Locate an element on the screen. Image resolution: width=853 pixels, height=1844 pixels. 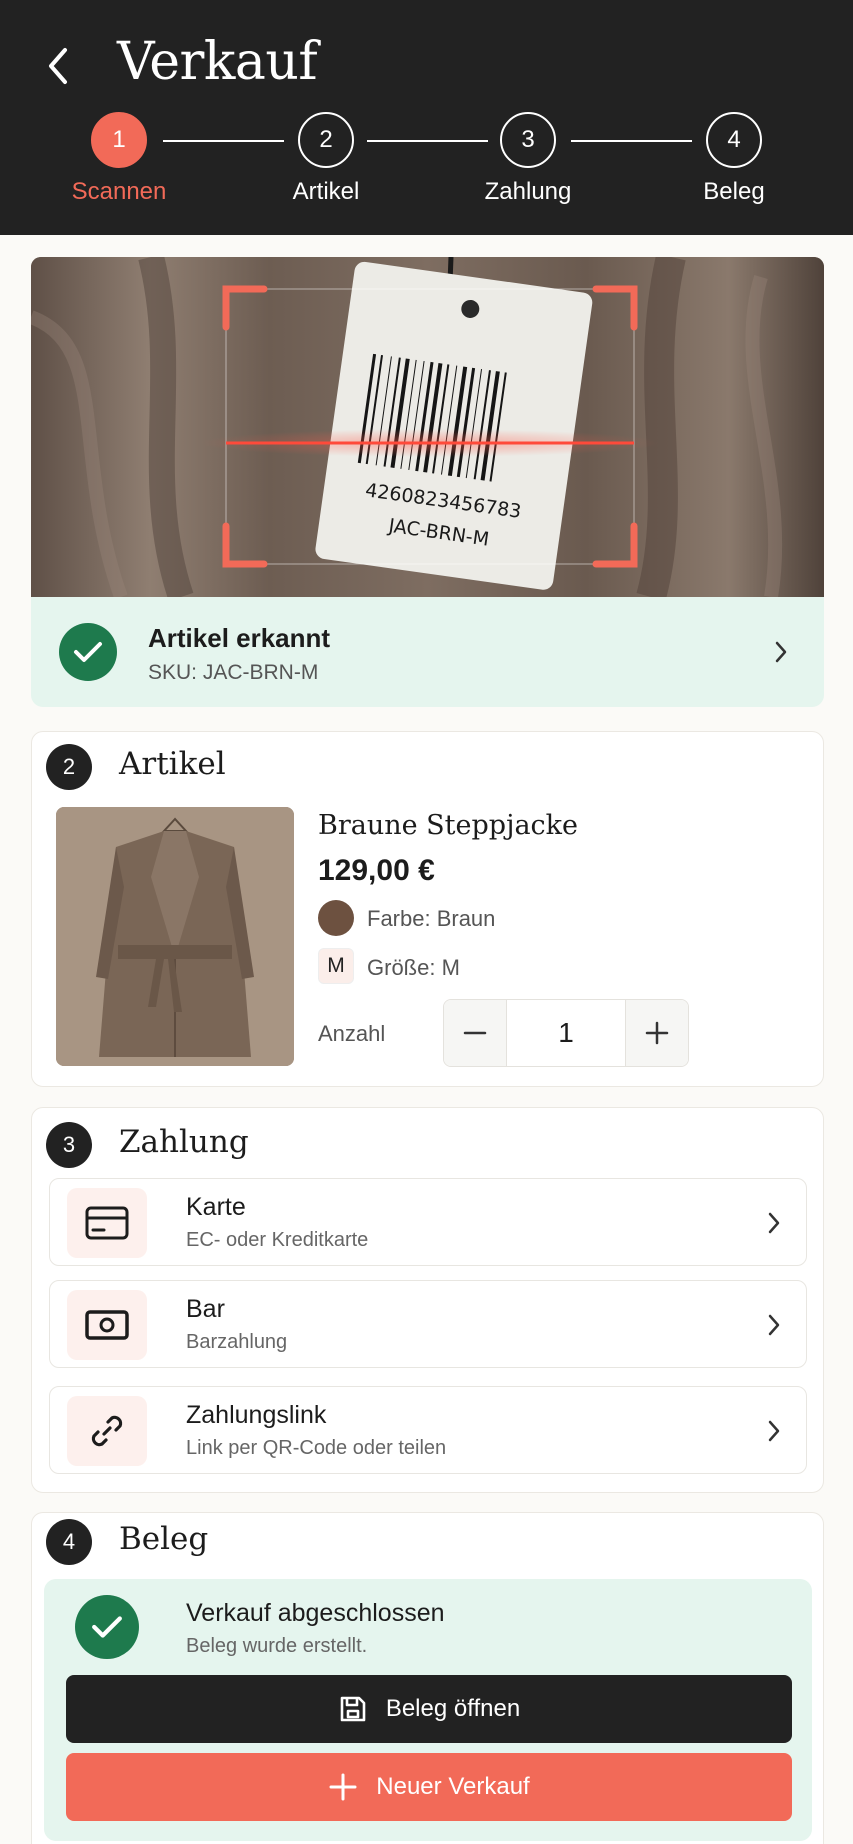
step-label: Artikel is located at coordinates (326, 191).